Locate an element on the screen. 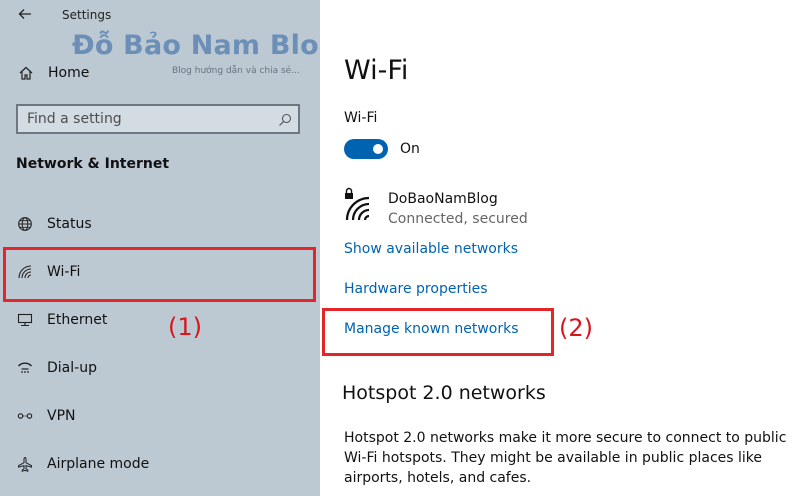 The height and width of the screenshot is (496, 812). home-nav-item: Home is located at coordinates (52, 73).